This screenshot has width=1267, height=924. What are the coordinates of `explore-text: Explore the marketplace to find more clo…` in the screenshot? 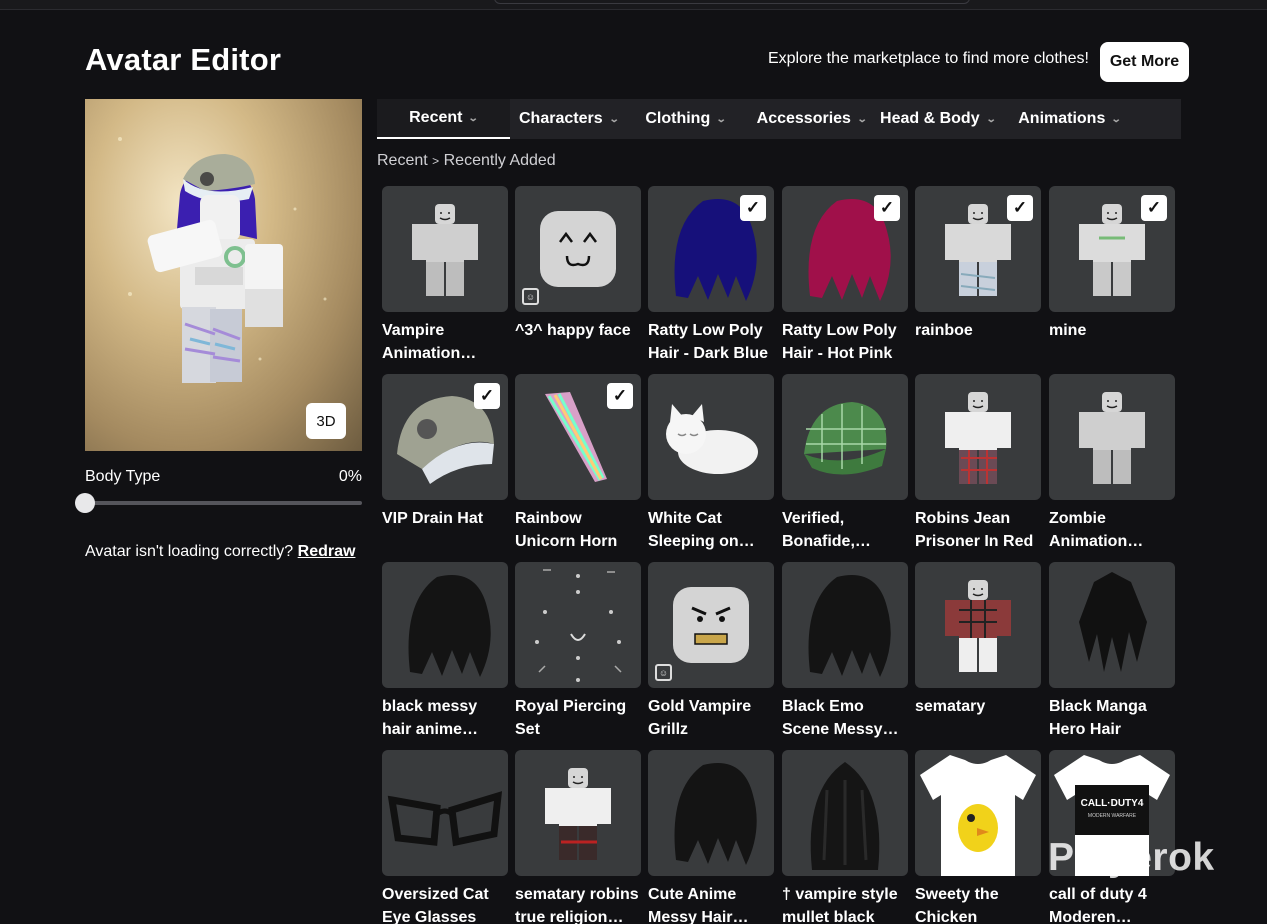 It's located at (928, 58).